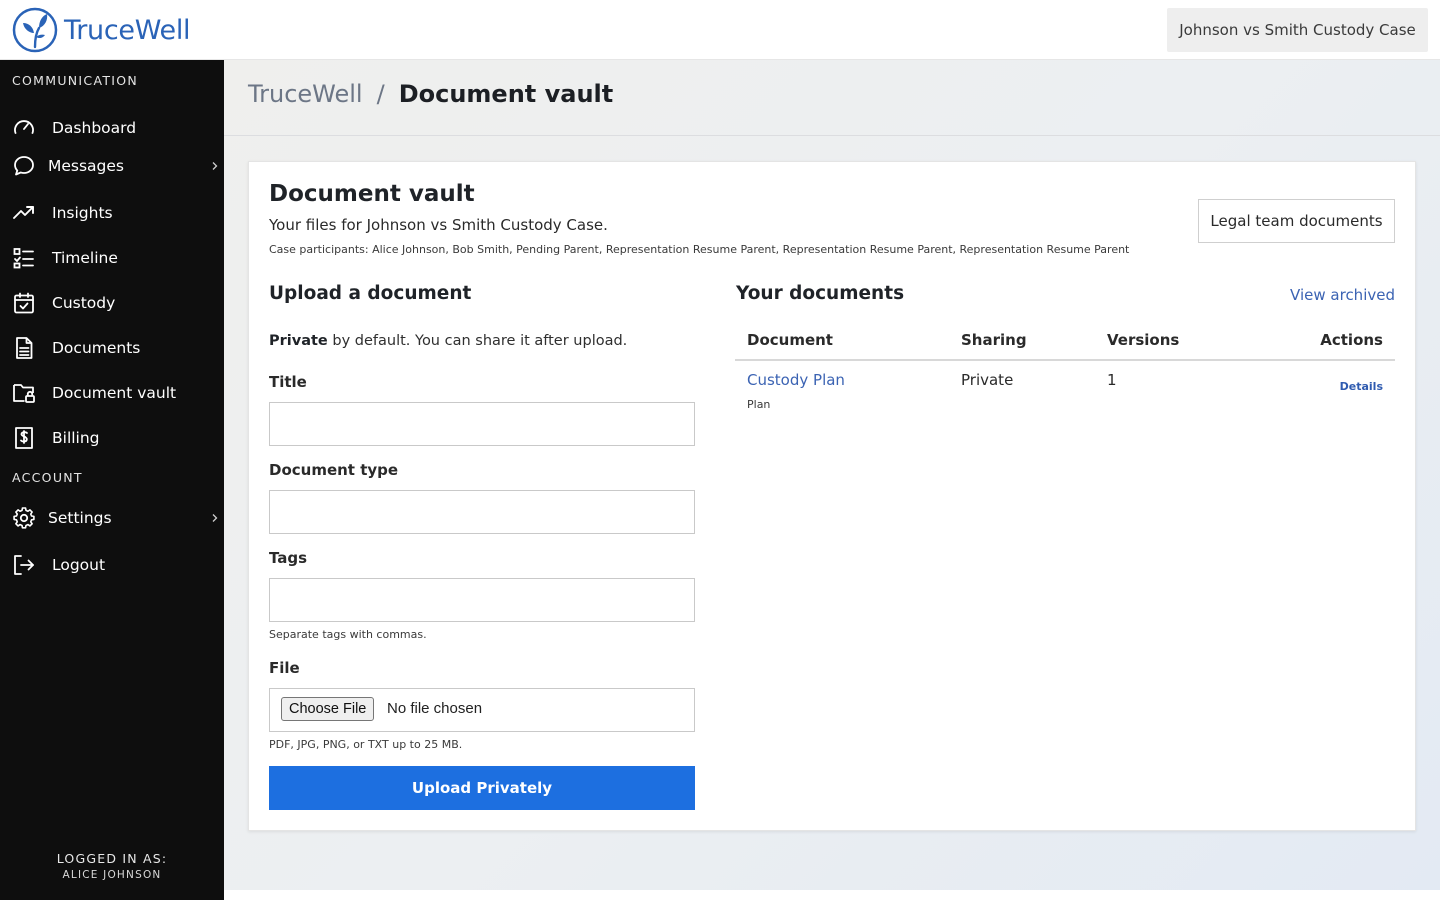 This screenshot has width=1440, height=900. I want to click on privacy-note-bold: Private, so click(298, 341).